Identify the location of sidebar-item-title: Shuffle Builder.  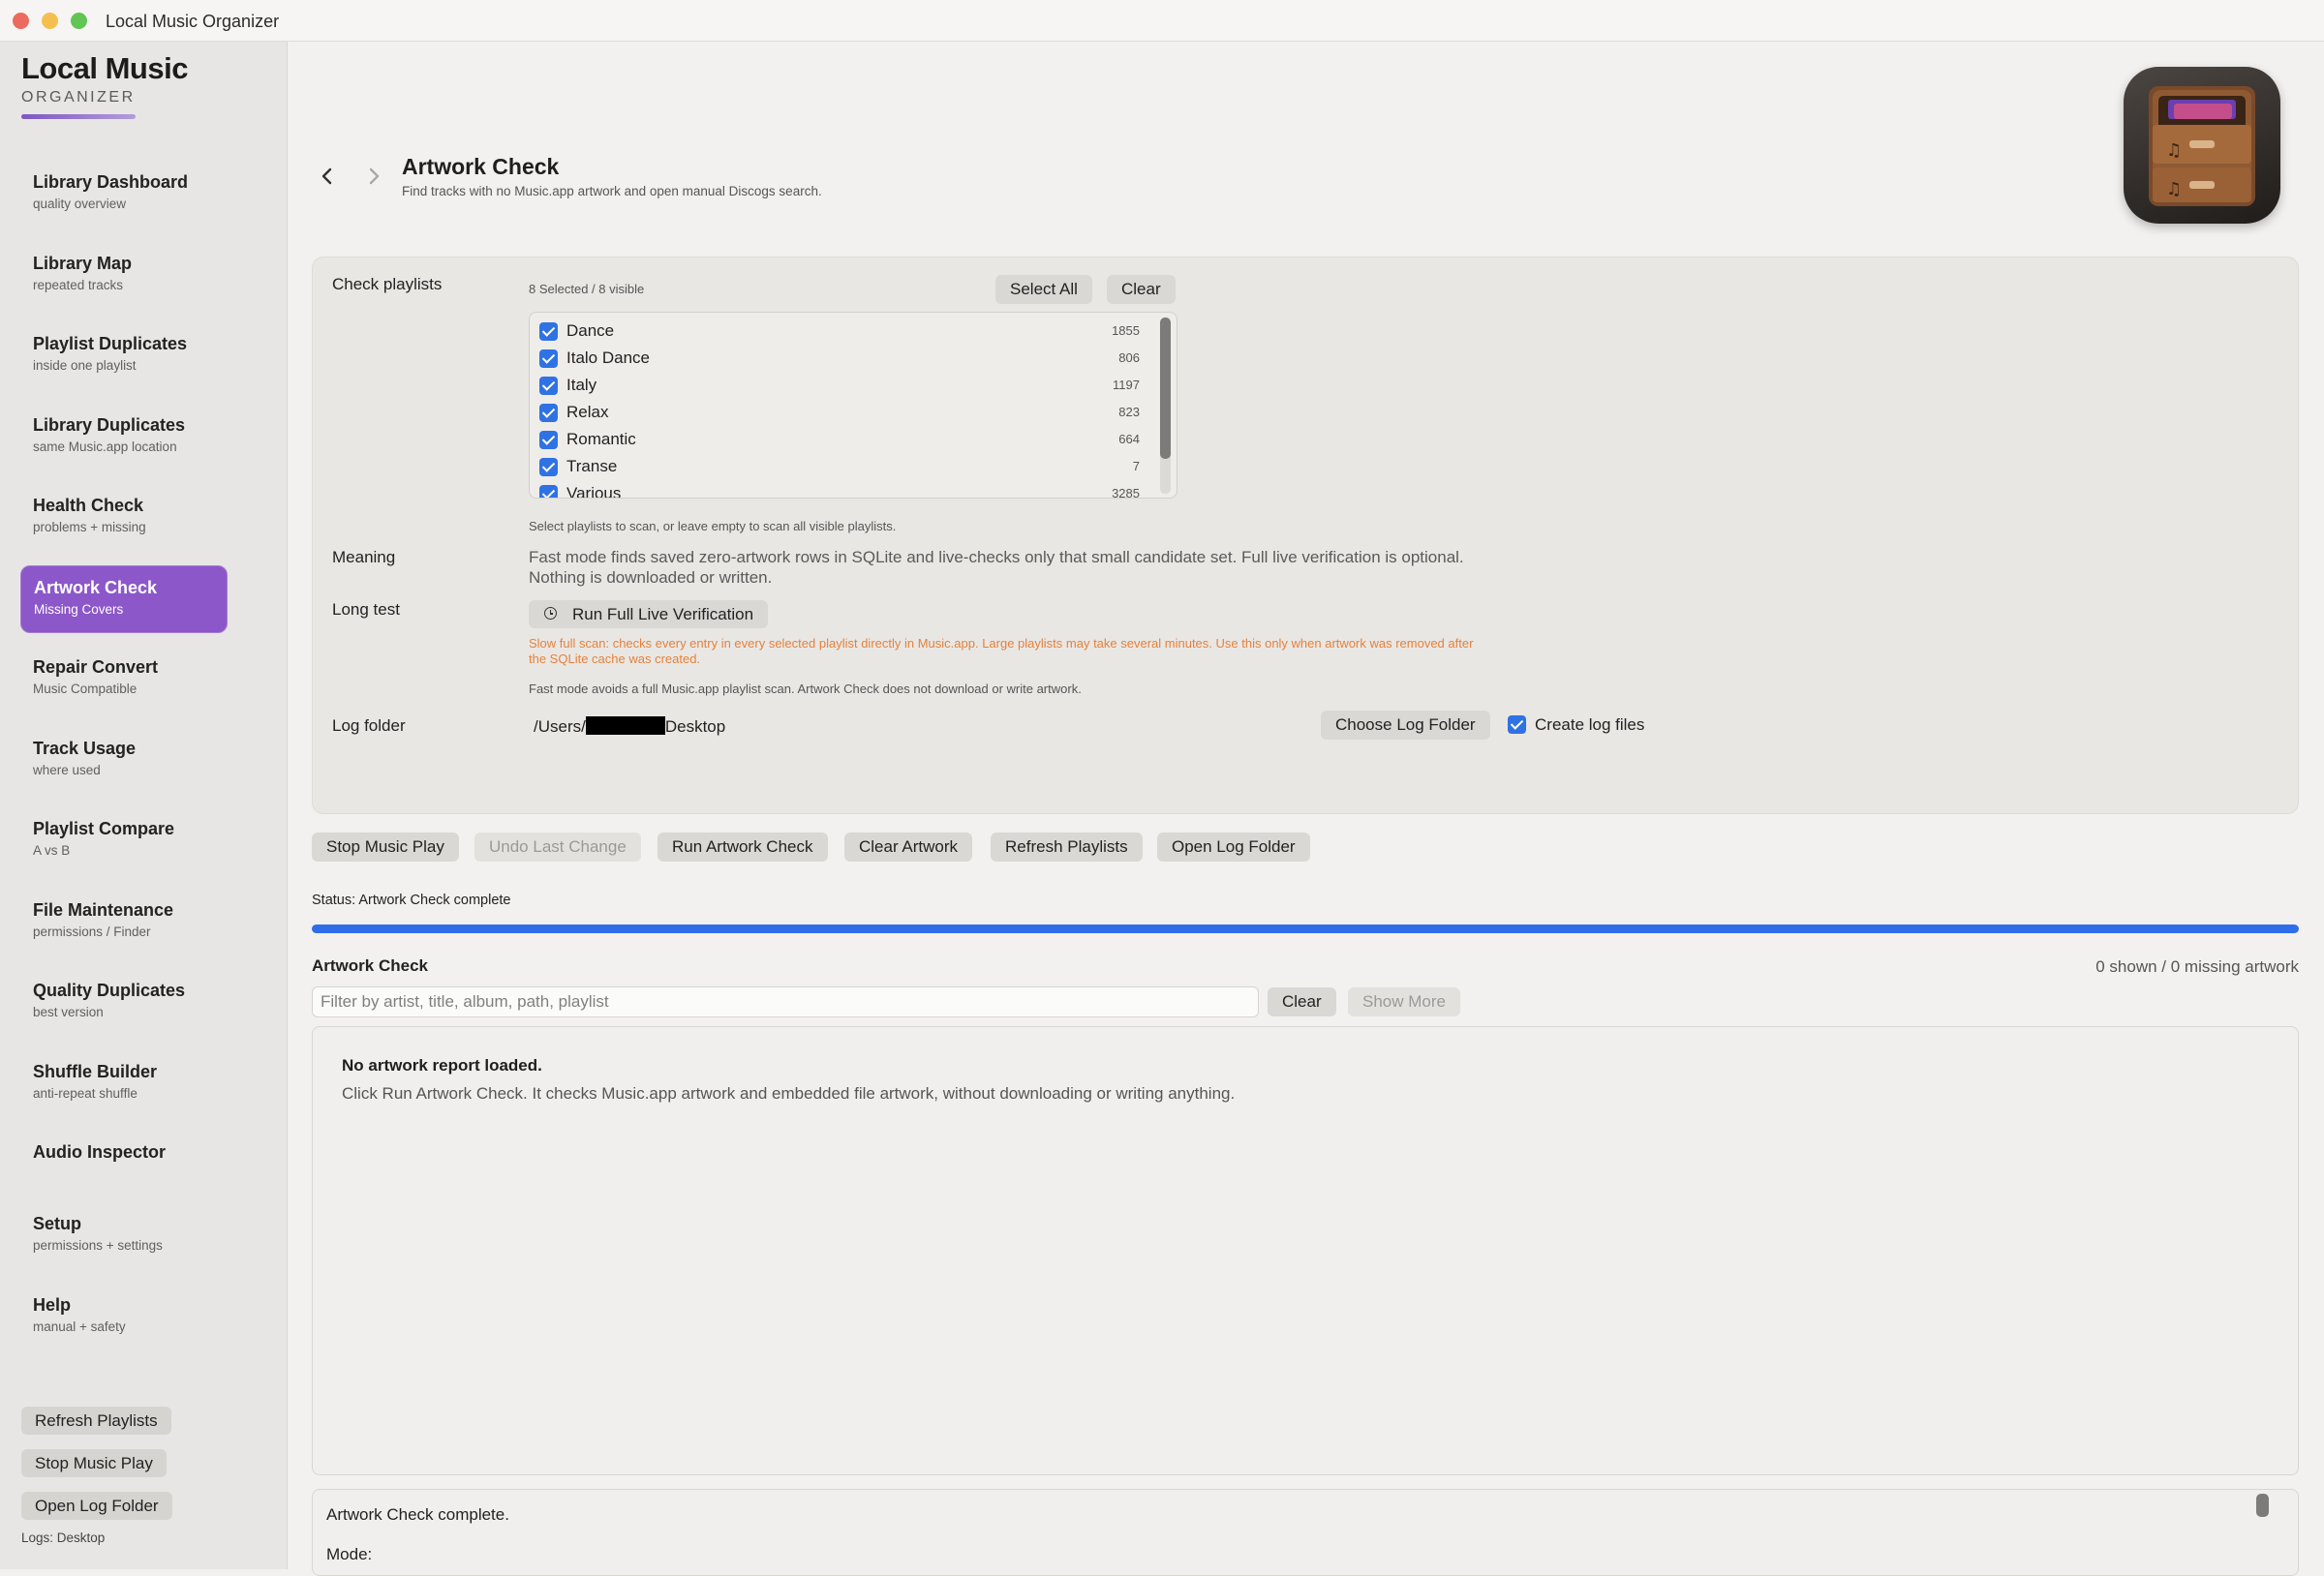
(96, 1071).